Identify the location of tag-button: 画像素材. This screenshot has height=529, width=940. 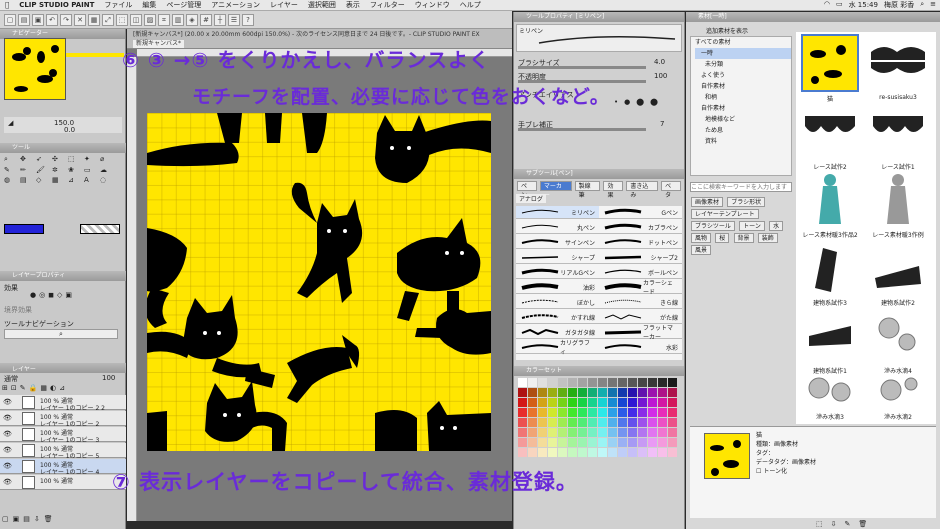
(707, 202).